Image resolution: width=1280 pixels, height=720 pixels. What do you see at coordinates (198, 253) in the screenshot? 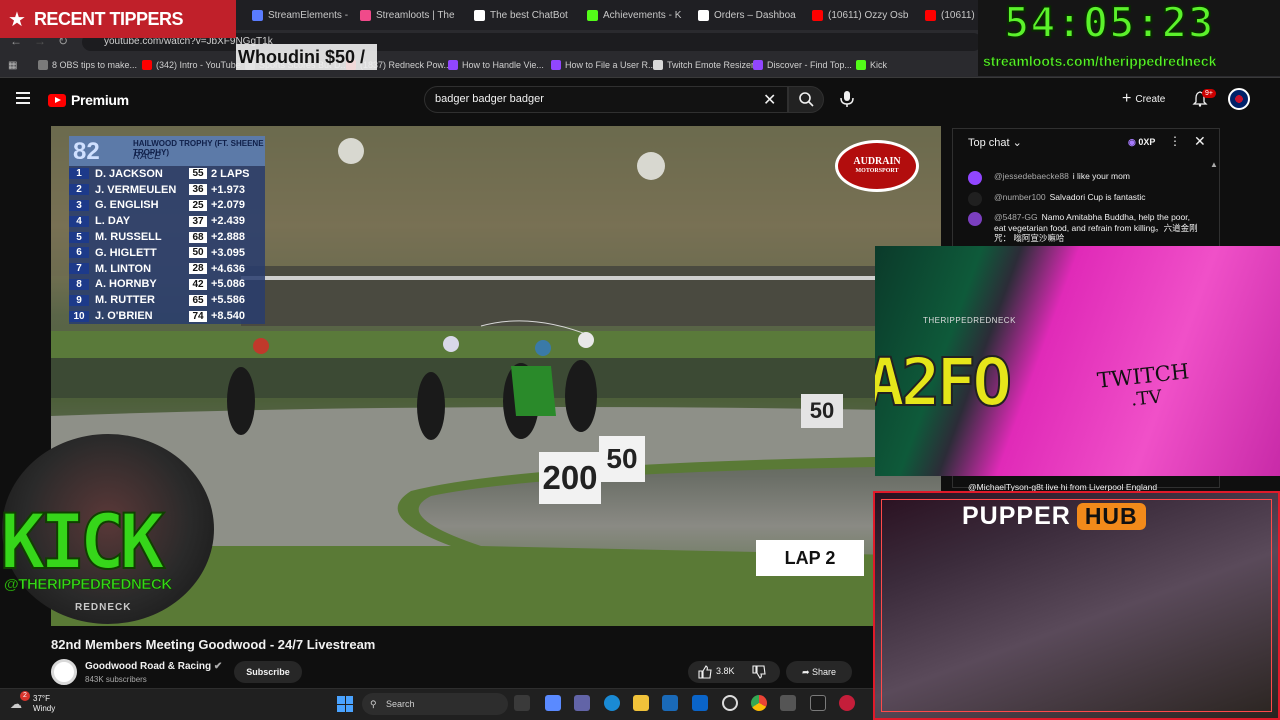
I see `rider-number: 50` at bounding box center [198, 253].